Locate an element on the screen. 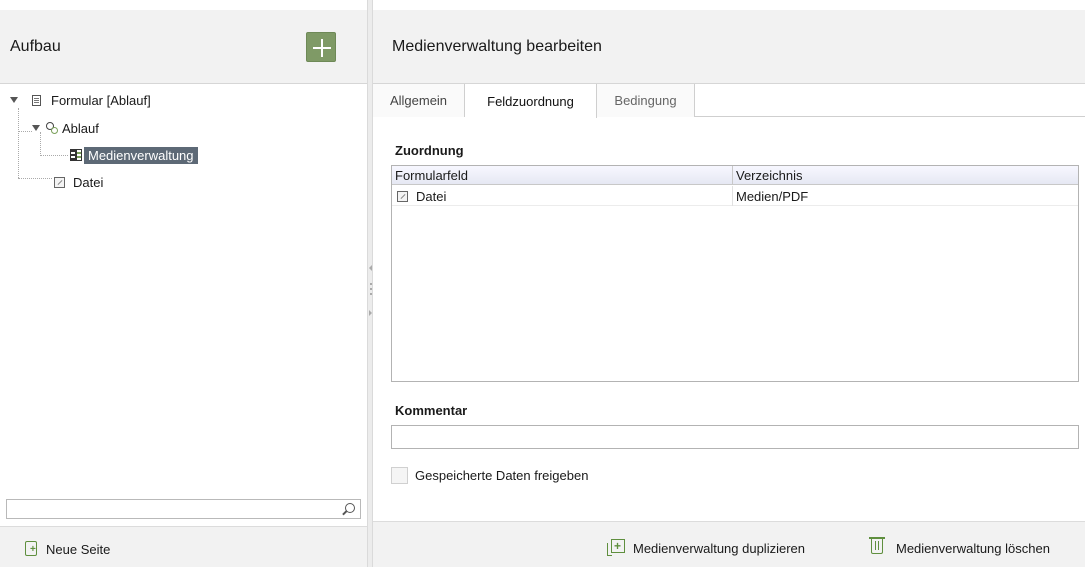  table-row: Datei Medien/PDF is located at coordinates (735, 196).